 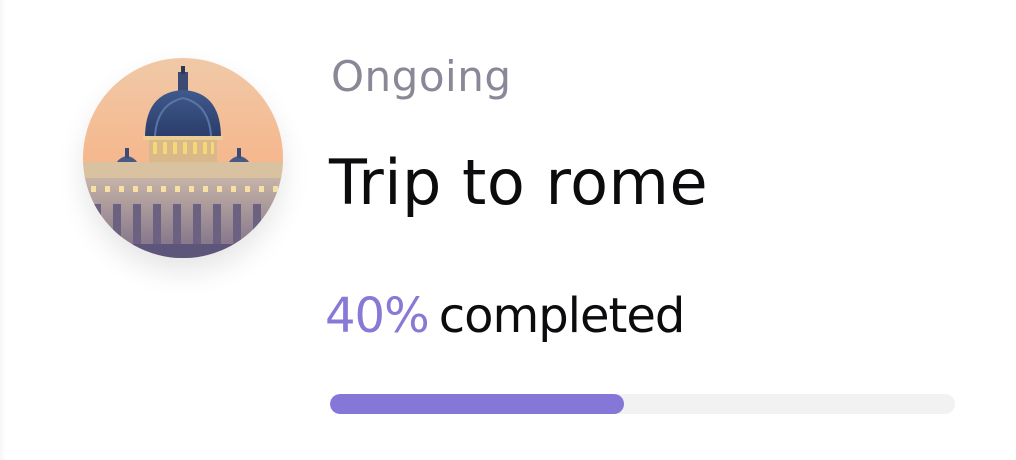 What do you see at coordinates (519, 182) in the screenshot?
I see `trip-title: Trip to rome` at bounding box center [519, 182].